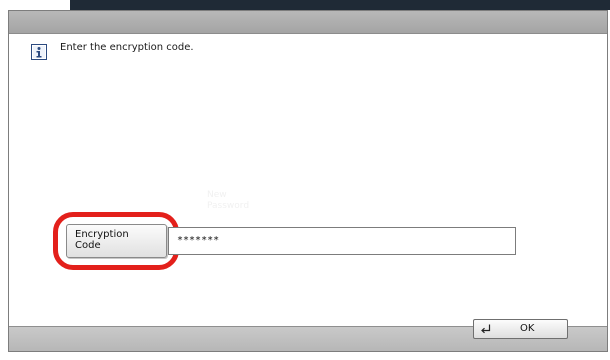  Describe the element at coordinates (308, 22) in the screenshot. I see `title-bar` at that location.